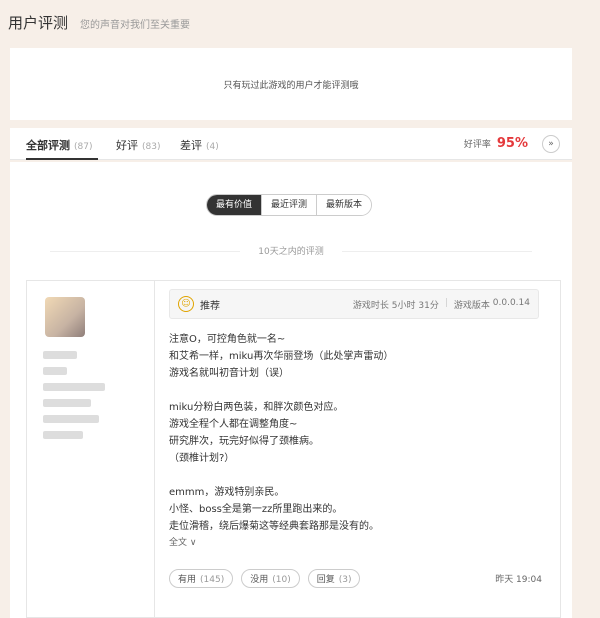  I want to click on user-info, so click(91, 449).